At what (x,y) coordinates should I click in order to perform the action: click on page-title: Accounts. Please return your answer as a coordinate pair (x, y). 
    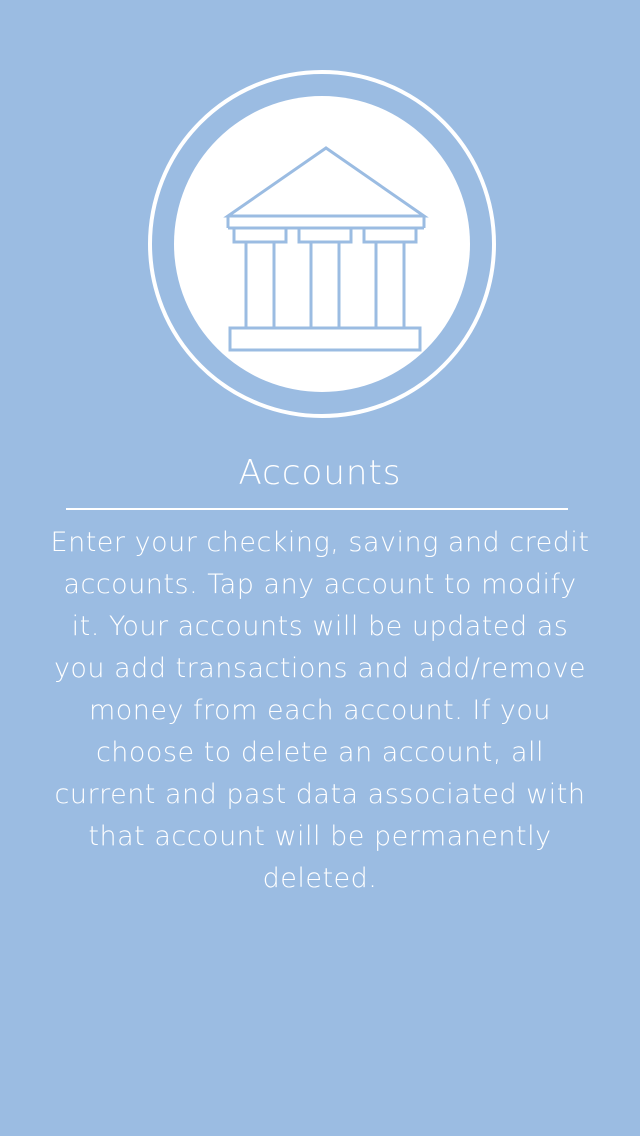
    Looking at the image, I should click on (320, 473).